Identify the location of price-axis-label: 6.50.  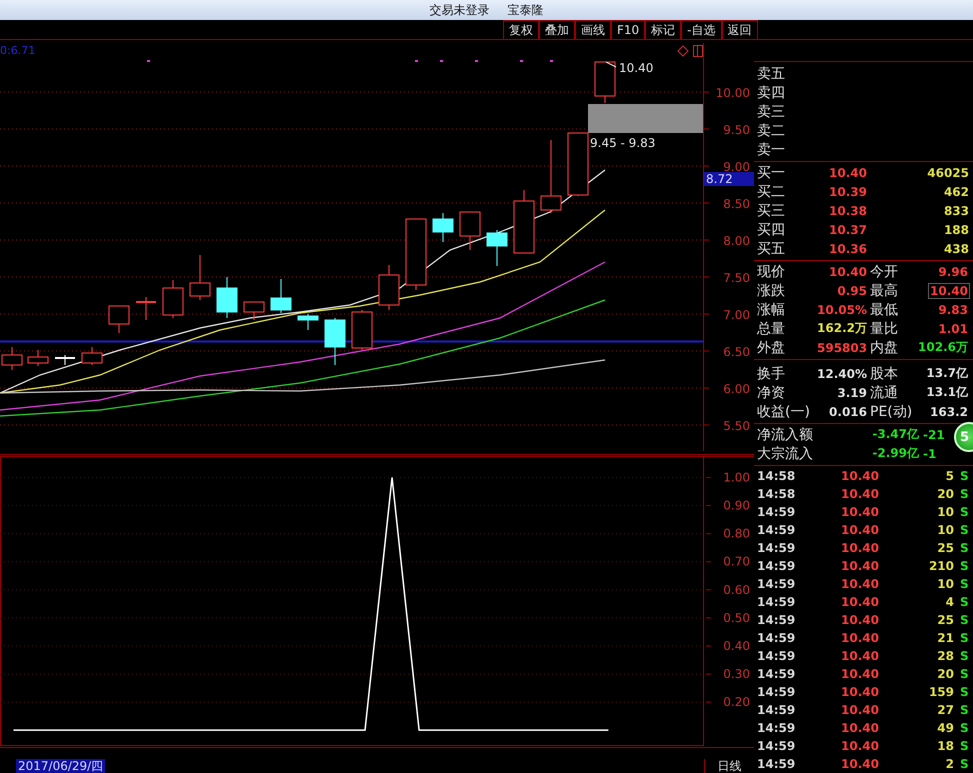
(736, 352).